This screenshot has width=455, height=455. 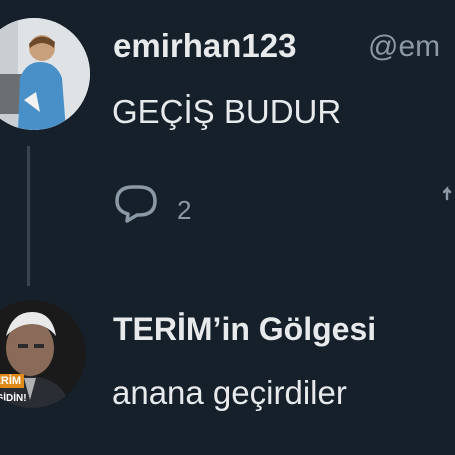 I want to click on tweet-text: anana geçirdiler, so click(x=229, y=392).